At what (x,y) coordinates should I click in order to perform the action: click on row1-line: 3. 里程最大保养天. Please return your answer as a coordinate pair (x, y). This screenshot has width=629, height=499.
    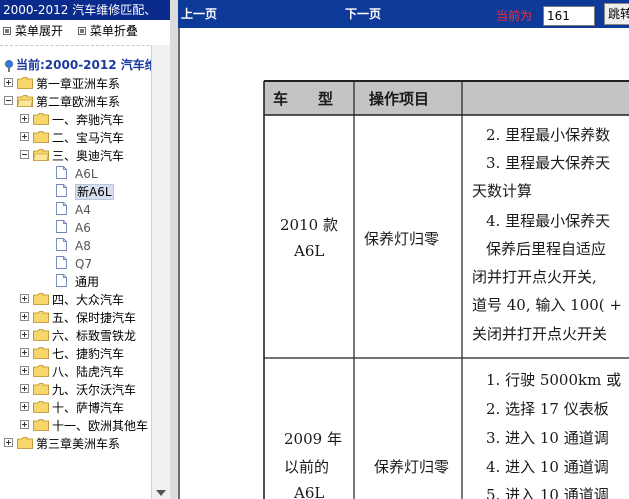
    Looking at the image, I should click on (548, 163).